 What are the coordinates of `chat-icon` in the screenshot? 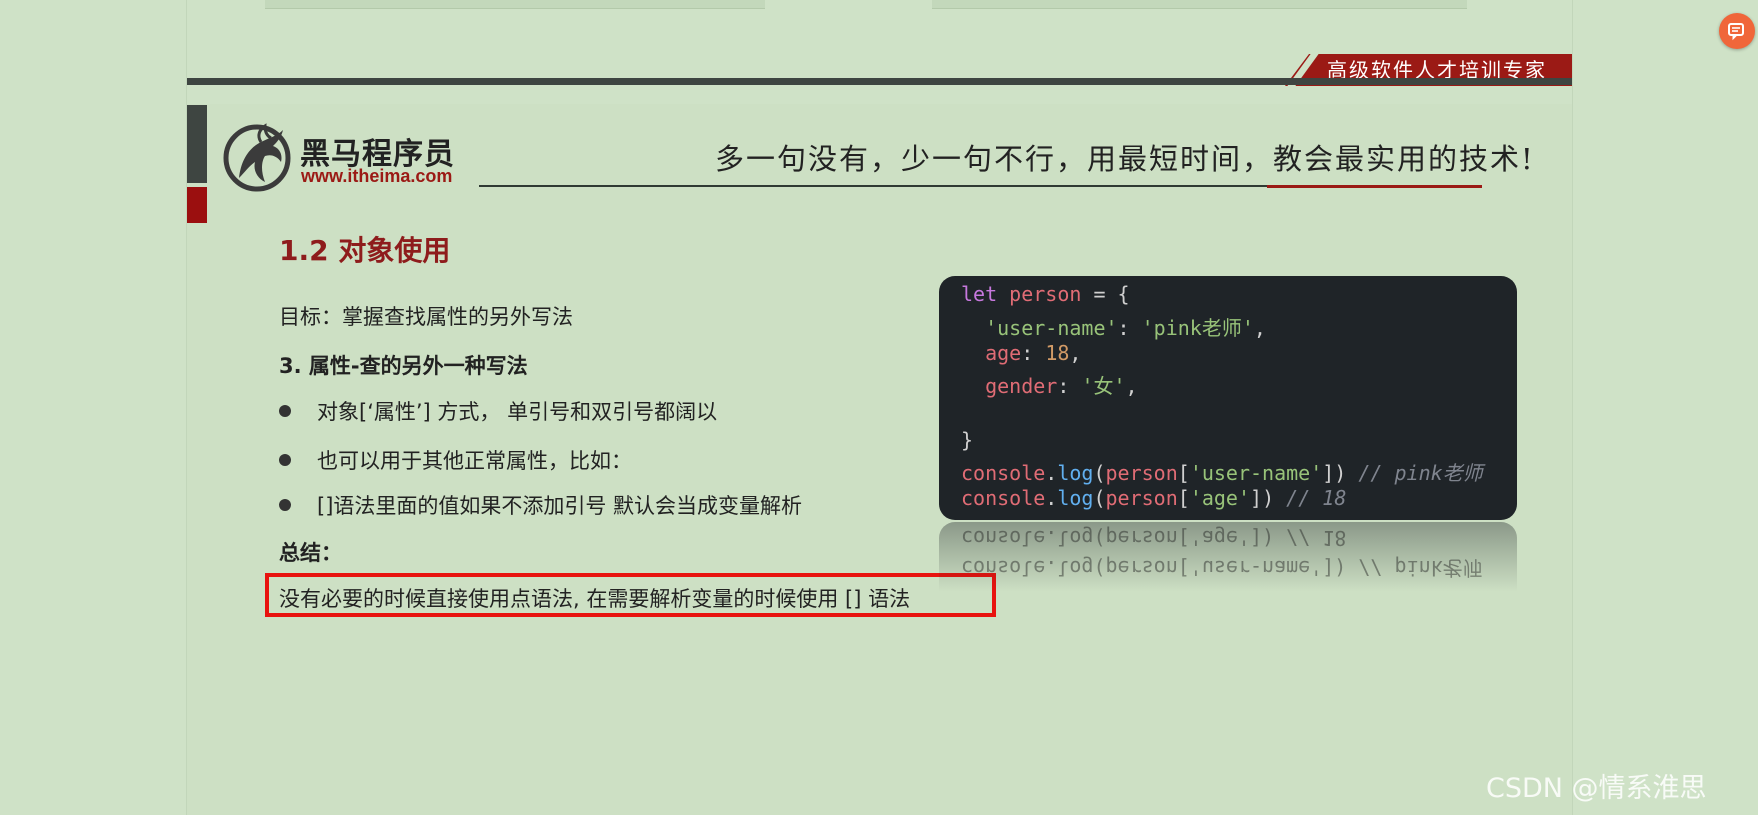 It's located at (1736, 32).